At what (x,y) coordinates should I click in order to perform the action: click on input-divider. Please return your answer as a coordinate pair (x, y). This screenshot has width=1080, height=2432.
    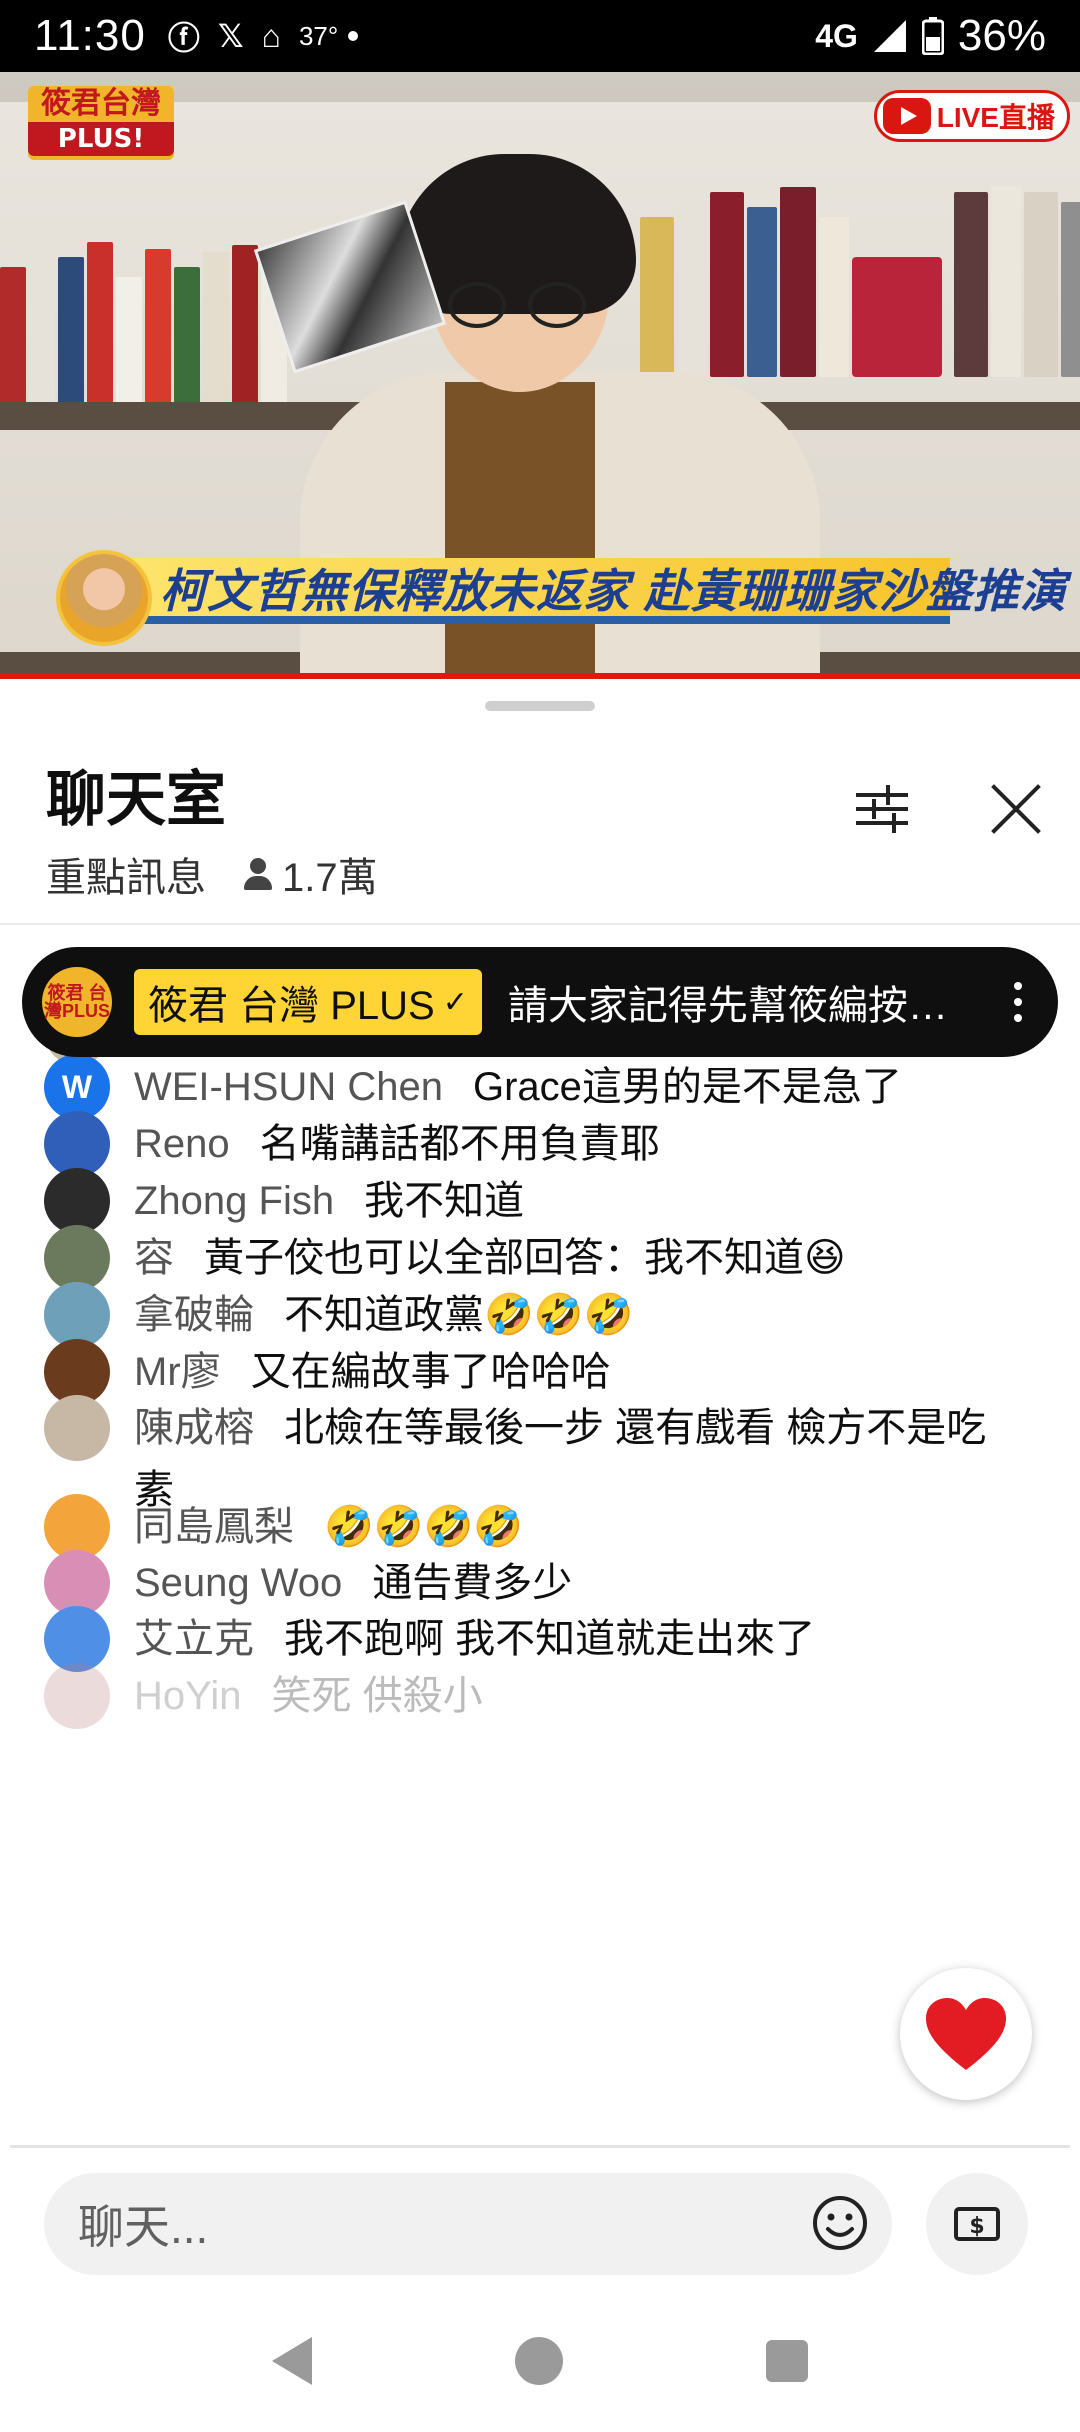
    Looking at the image, I should click on (540, 2146).